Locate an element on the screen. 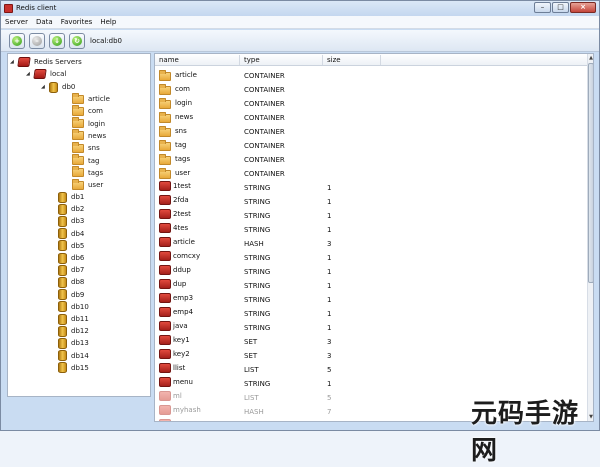 This screenshot has height=467, width=600. table-row: tags CONTAINER is located at coordinates (371, 159).